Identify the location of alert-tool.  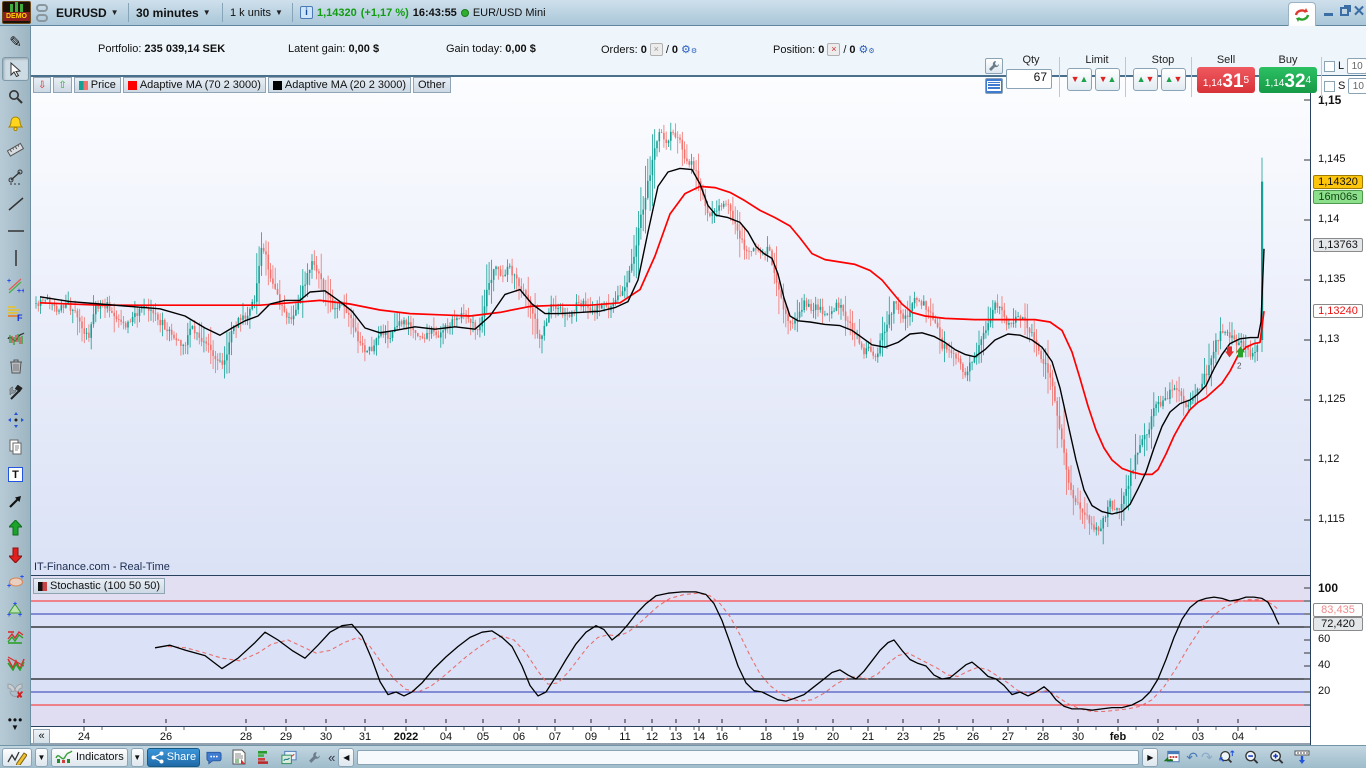
(15, 123).